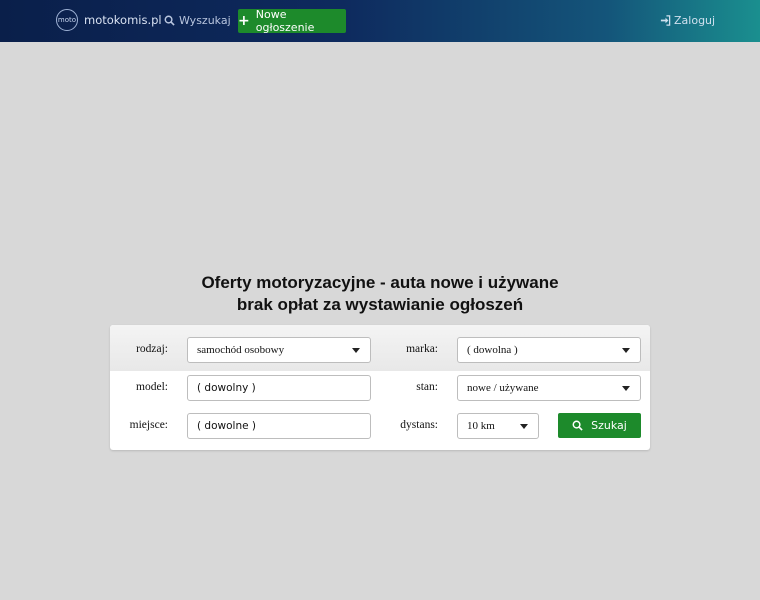 The width and height of the screenshot is (760, 600). I want to click on search-button: Szukaj, so click(599, 425).